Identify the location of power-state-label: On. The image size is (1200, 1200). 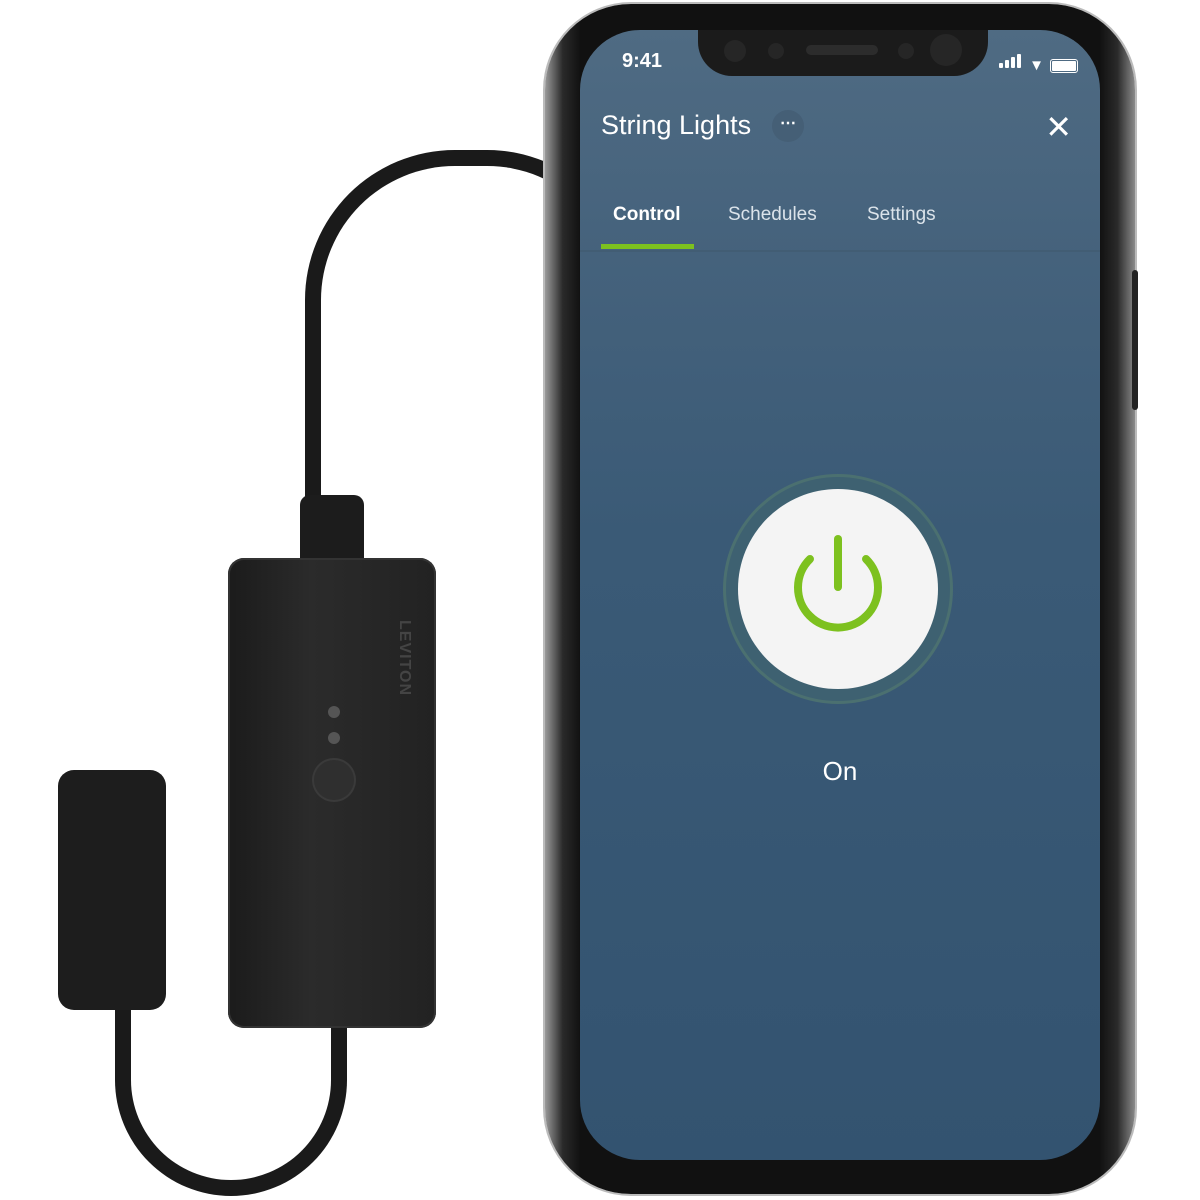
(840, 771).